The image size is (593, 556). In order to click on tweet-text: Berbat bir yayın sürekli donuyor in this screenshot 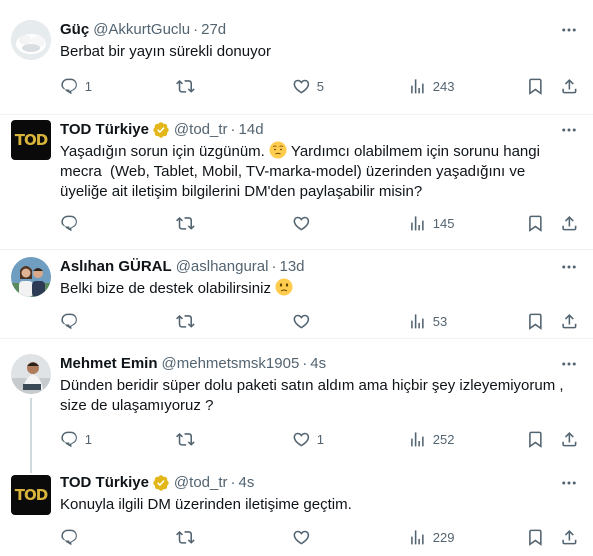, I will do `click(165, 51)`.